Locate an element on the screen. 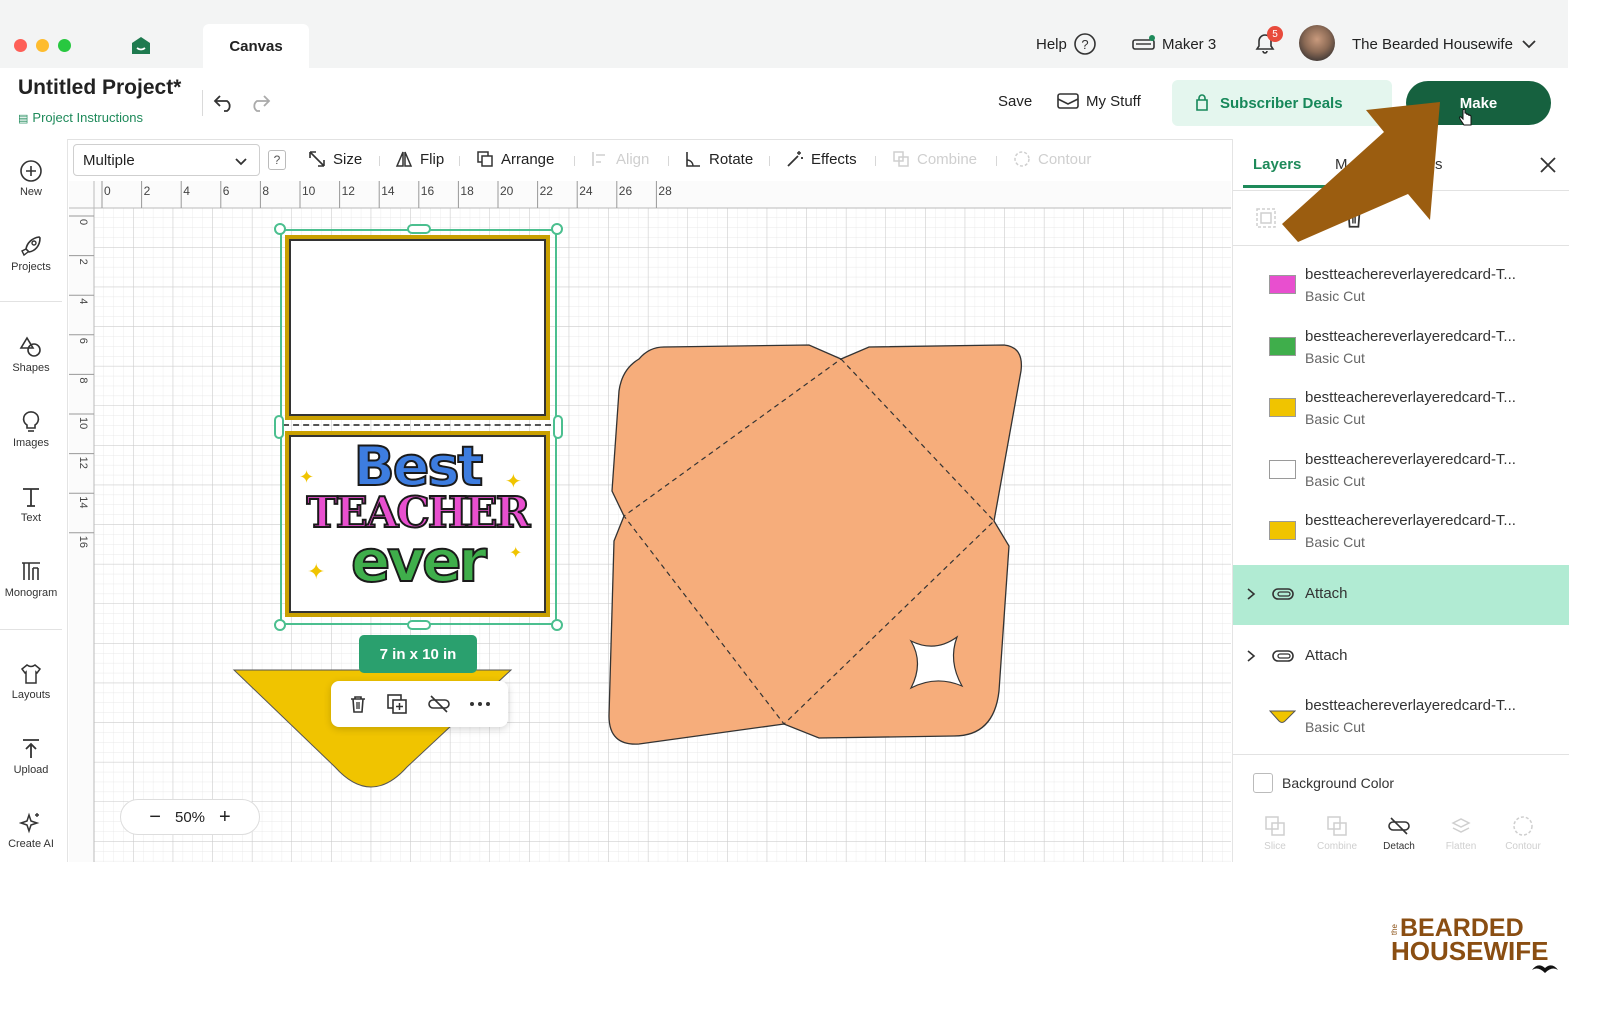 The width and height of the screenshot is (1600, 1017). sidebar-item-layouts: Layouts is located at coordinates (31, 681).